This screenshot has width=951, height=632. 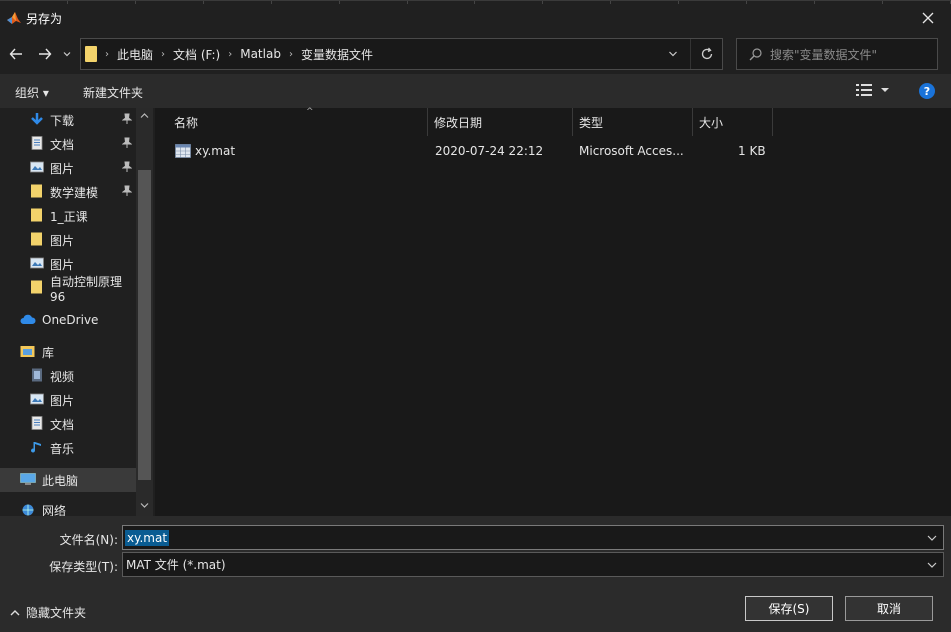 What do you see at coordinates (16, 54) in the screenshot?
I see `back-button` at bounding box center [16, 54].